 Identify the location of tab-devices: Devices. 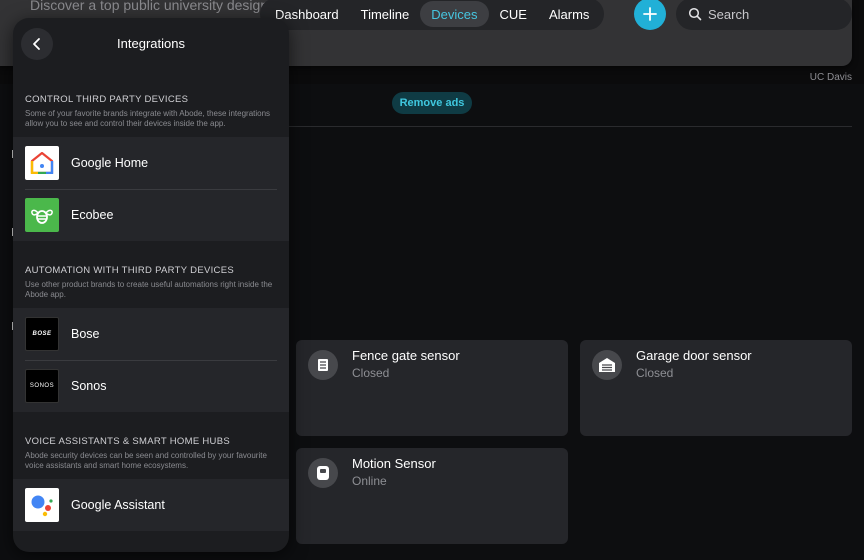
(454, 14).